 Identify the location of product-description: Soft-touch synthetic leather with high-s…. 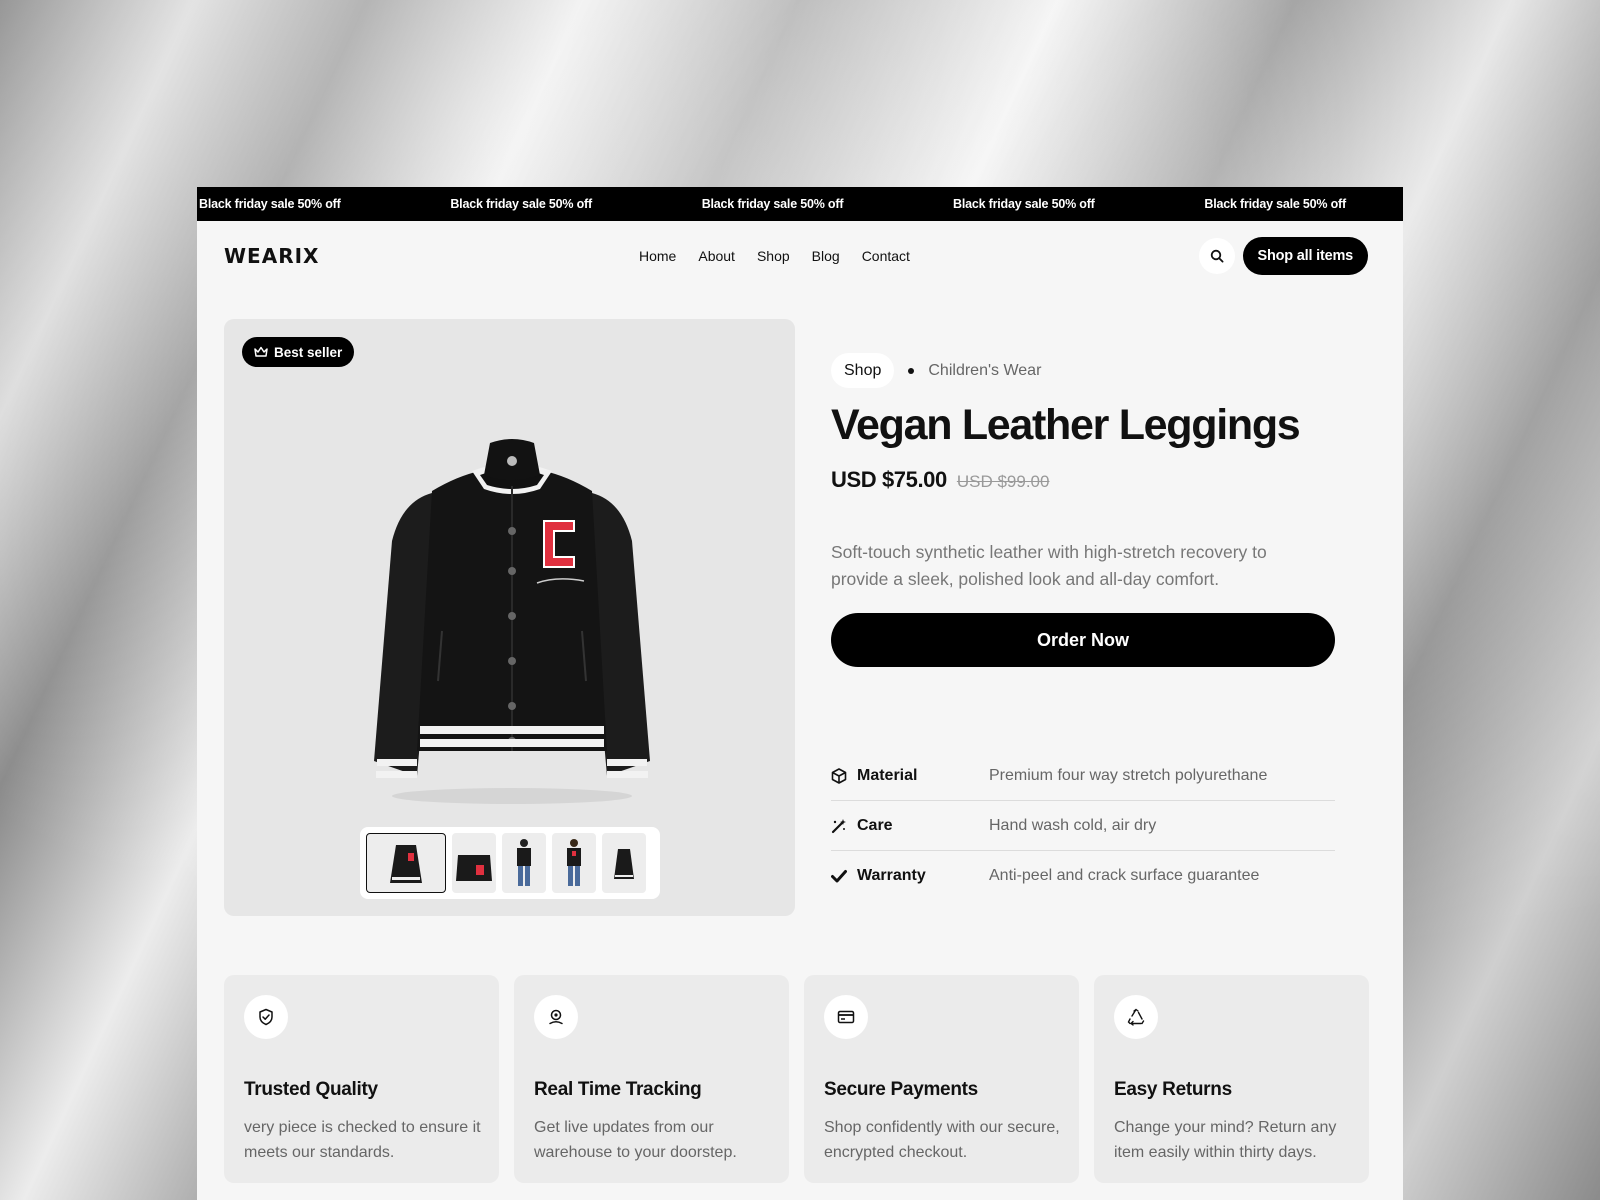
(1049, 565).